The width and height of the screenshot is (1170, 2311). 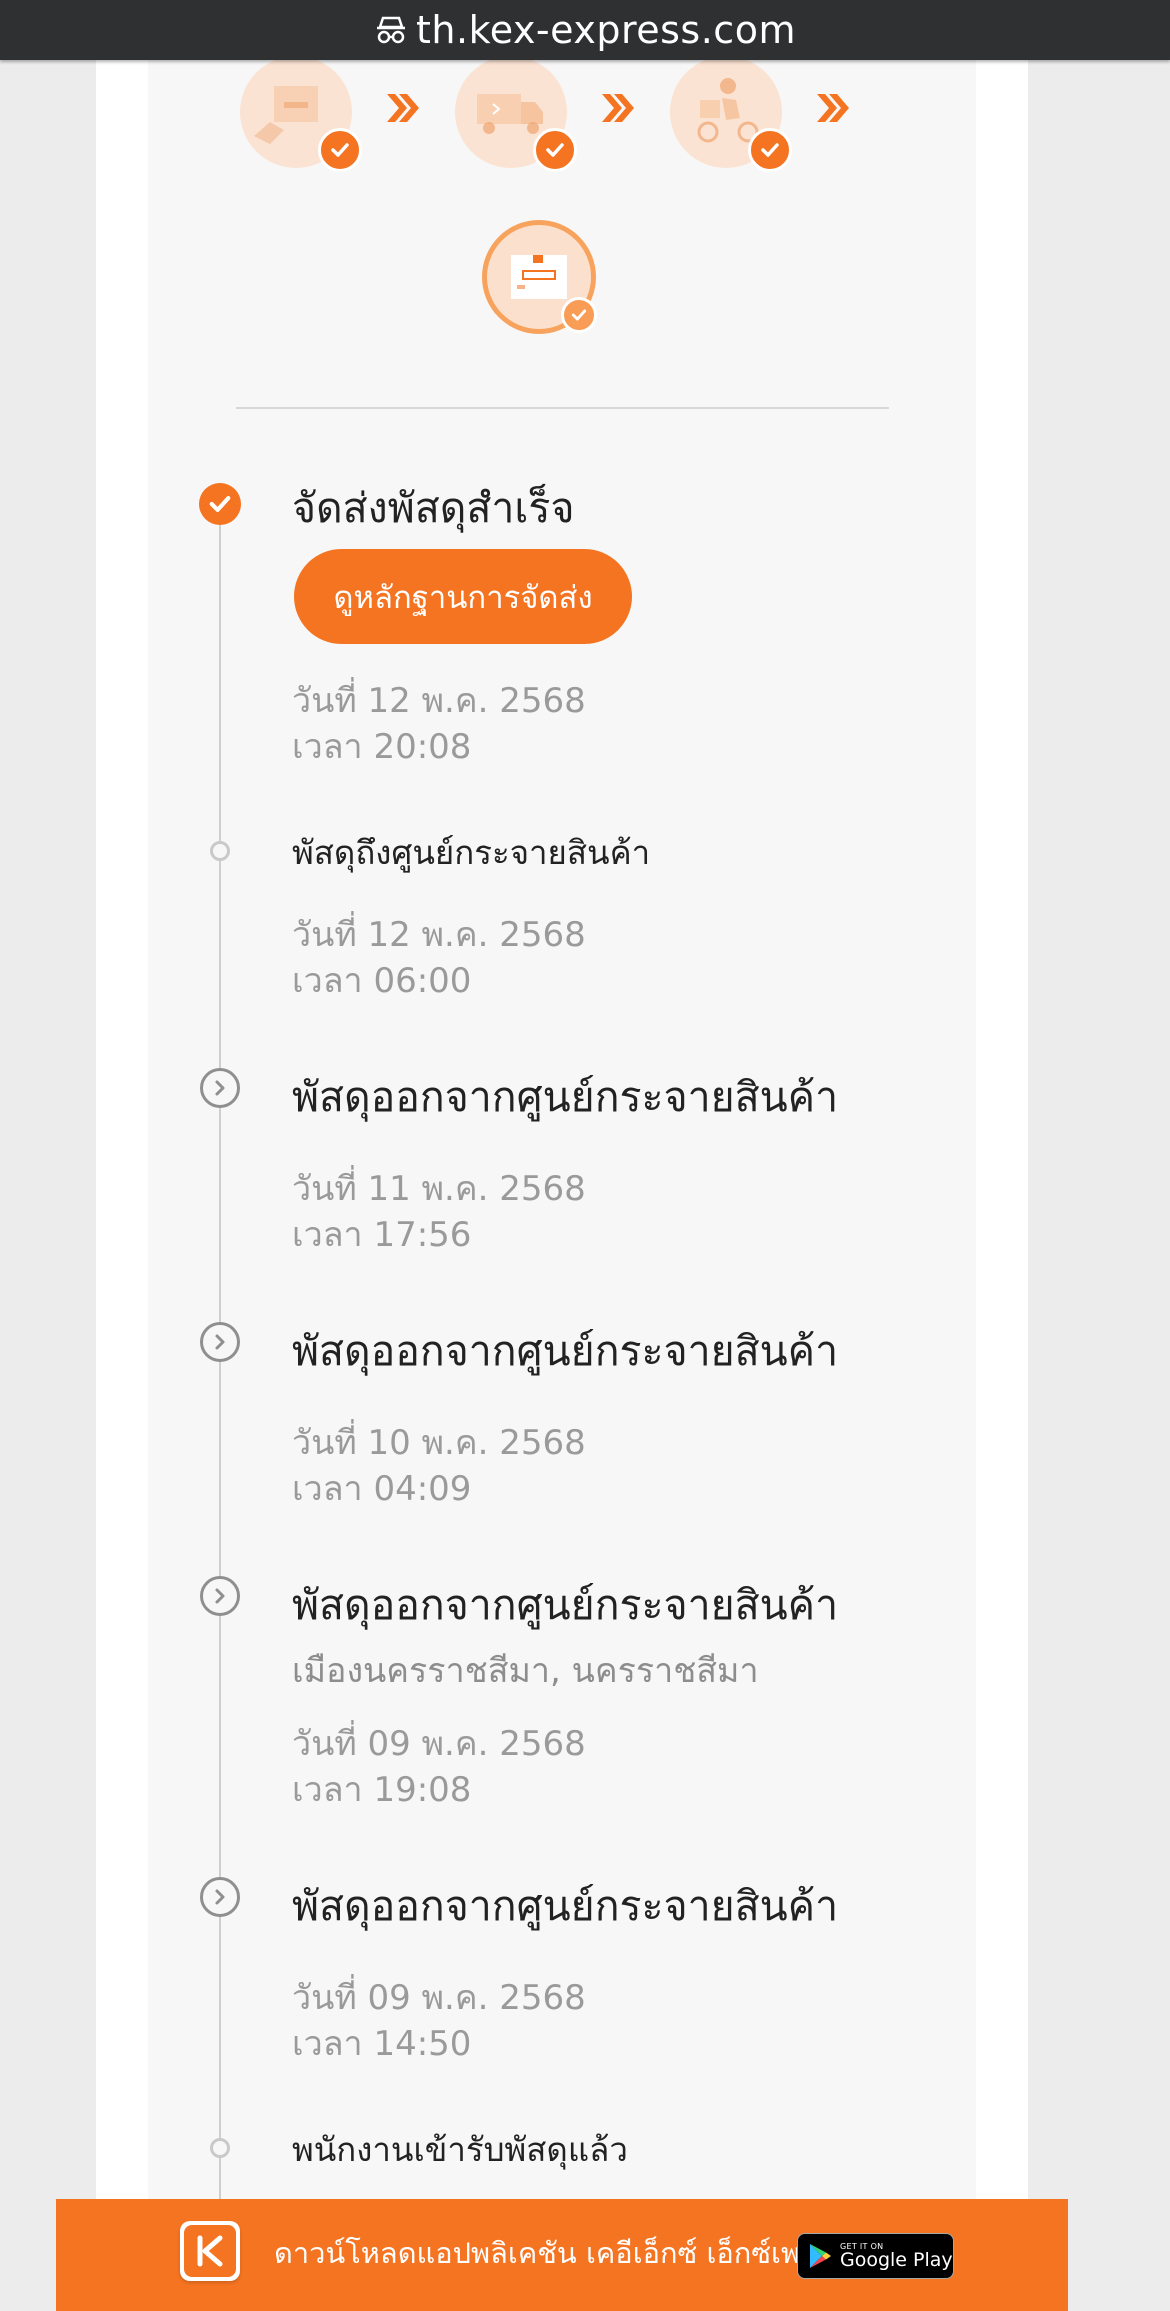 What do you see at coordinates (562, 408) in the screenshot?
I see `divider` at bounding box center [562, 408].